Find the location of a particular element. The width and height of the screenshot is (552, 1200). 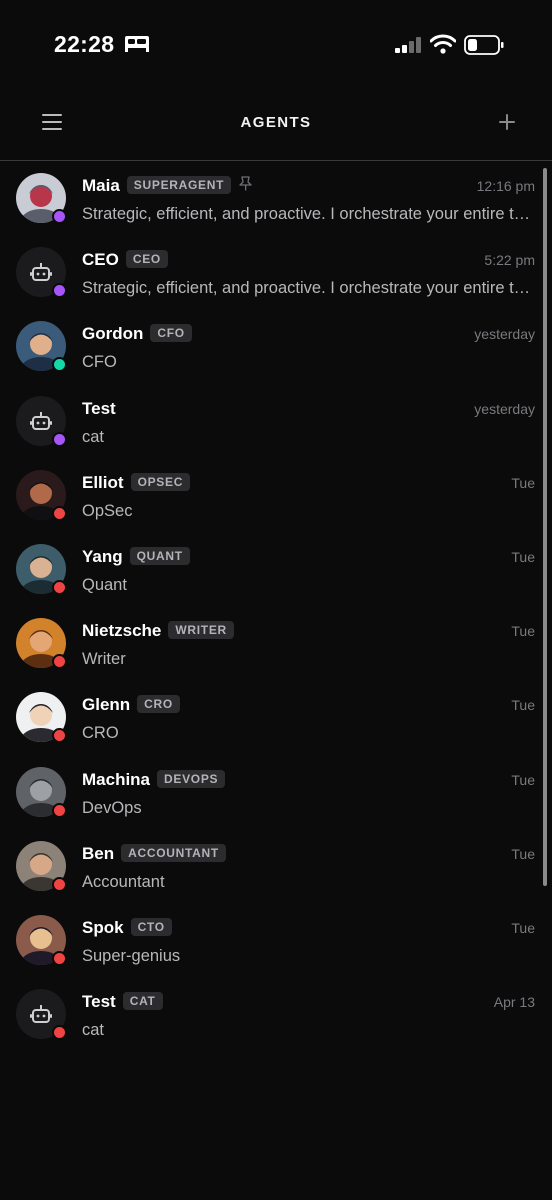

agent-name-line: Maia SUPERAGENT is located at coordinates (167, 186).